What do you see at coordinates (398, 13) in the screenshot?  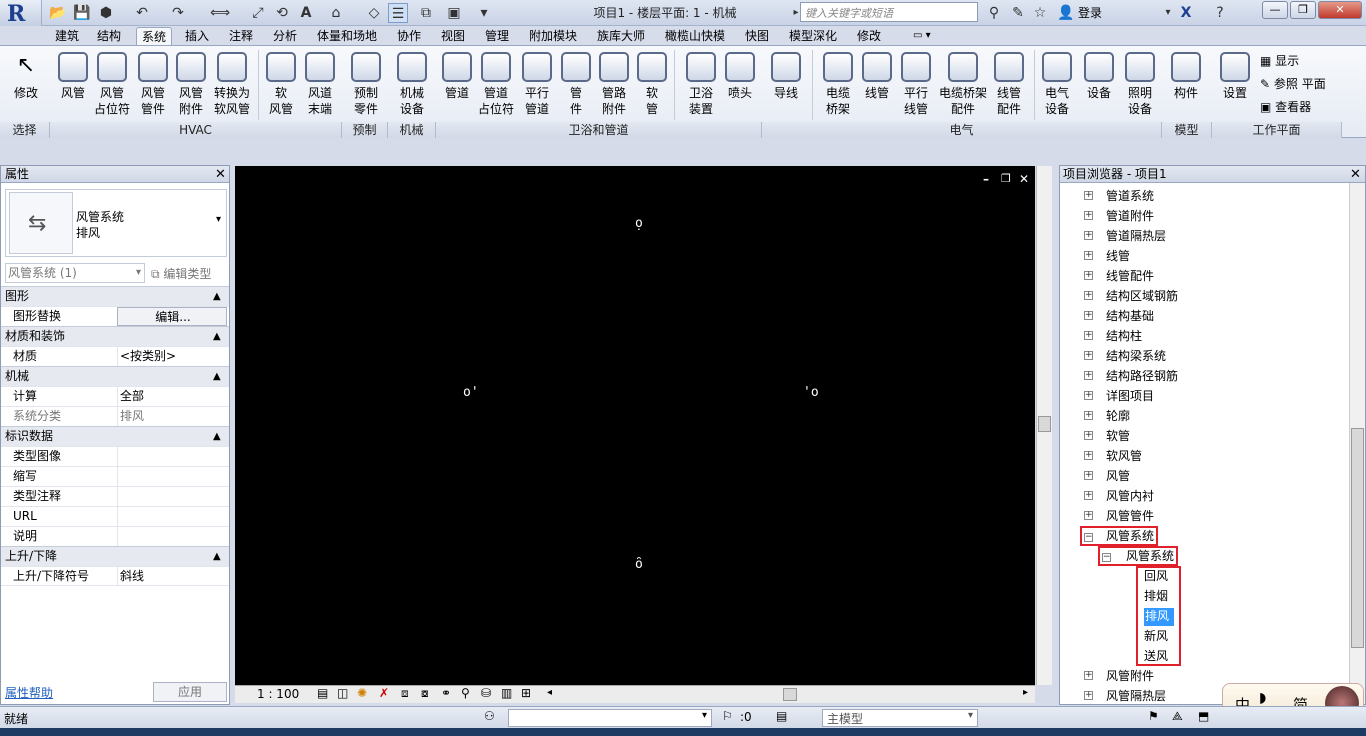 I see `thin-lines-icon: ☰` at bounding box center [398, 13].